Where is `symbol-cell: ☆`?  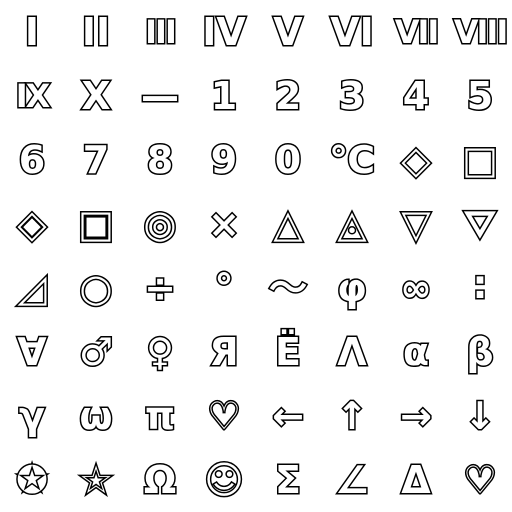
symbol-cell: ☆ is located at coordinates (96, 480).